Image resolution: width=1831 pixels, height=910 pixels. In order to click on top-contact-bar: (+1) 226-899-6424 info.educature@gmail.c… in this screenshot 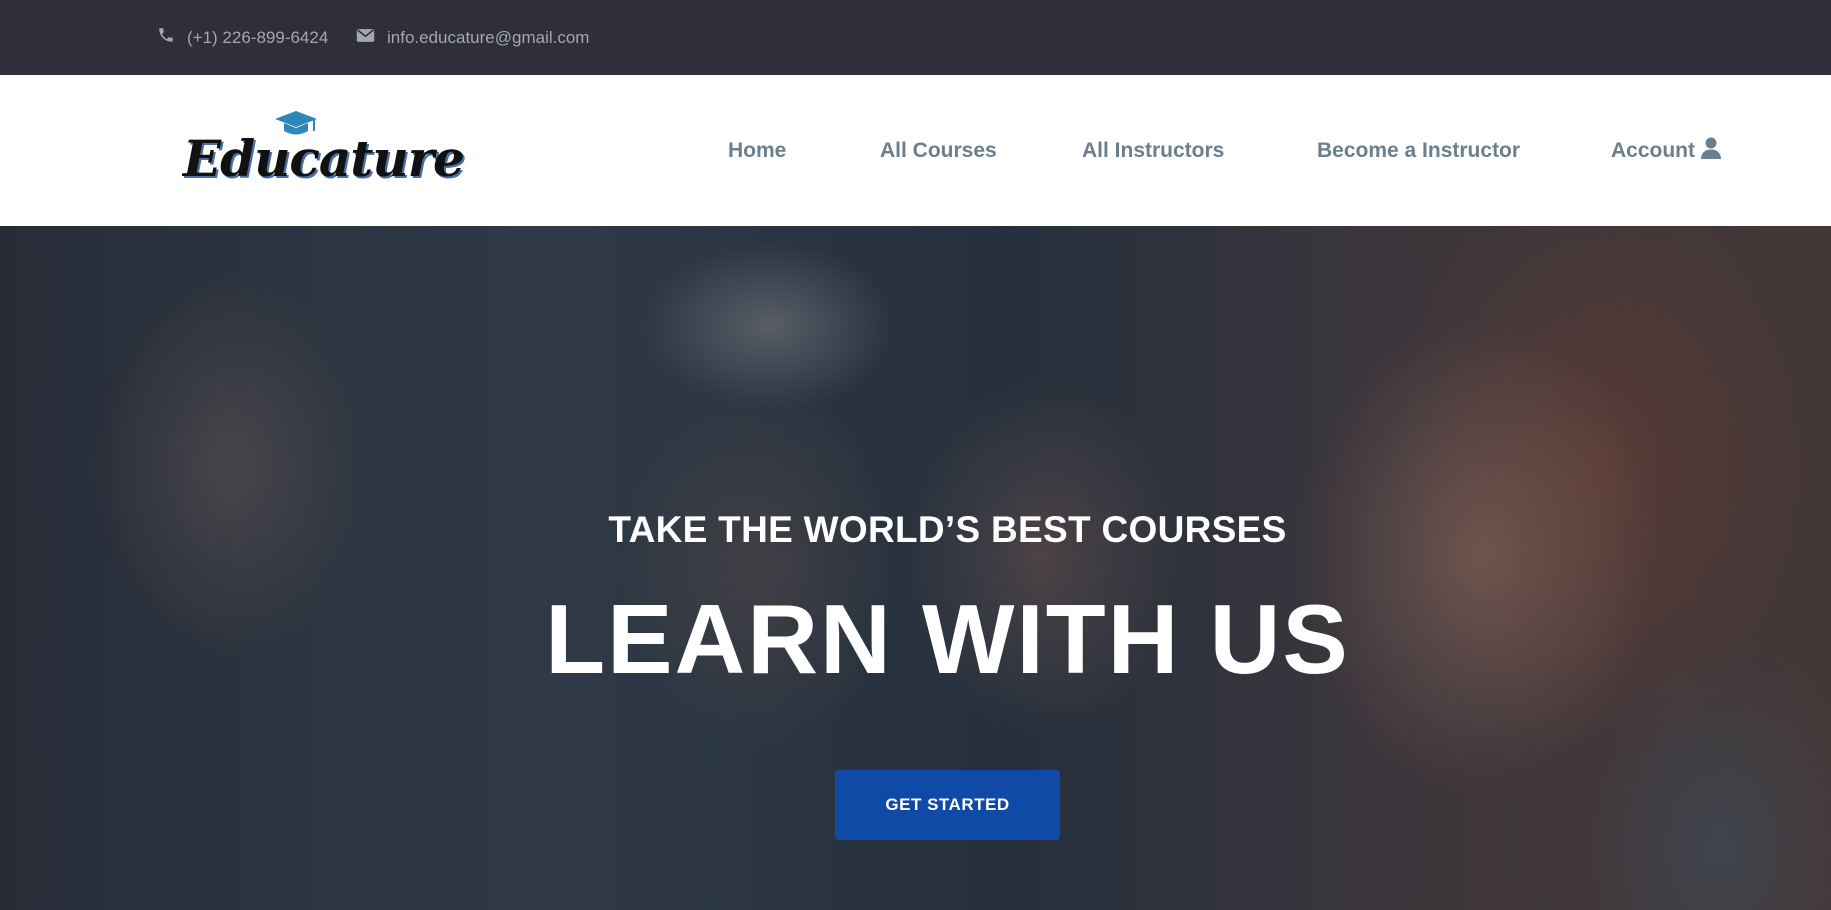, I will do `click(915, 37)`.